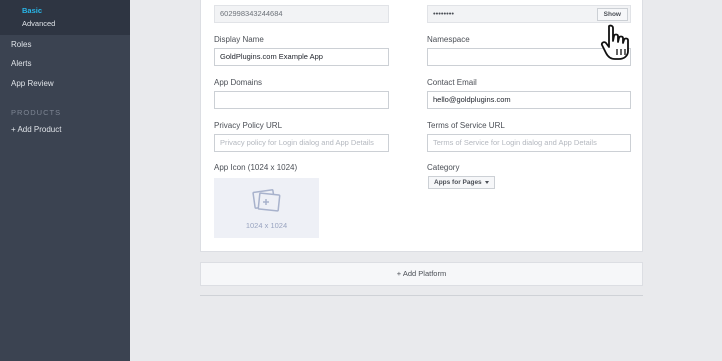  Describe the element at coordinates (421, 274) in the screenshot. I see `add-platform-button: + Add Platform` at that location.